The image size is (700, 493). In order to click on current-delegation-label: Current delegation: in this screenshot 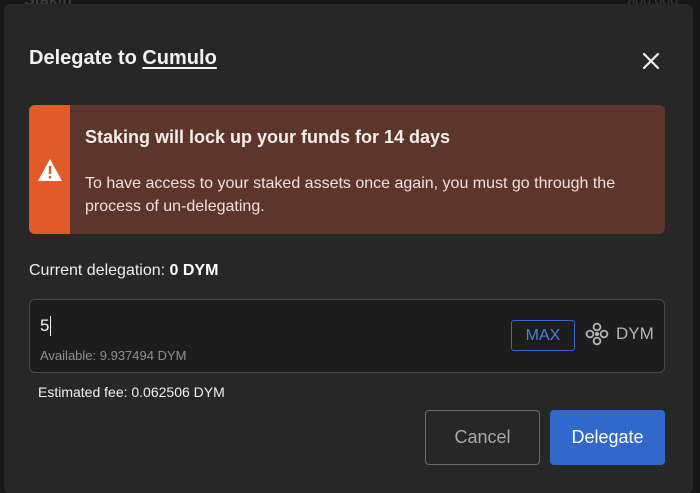, I will do `click(99, 270)`.